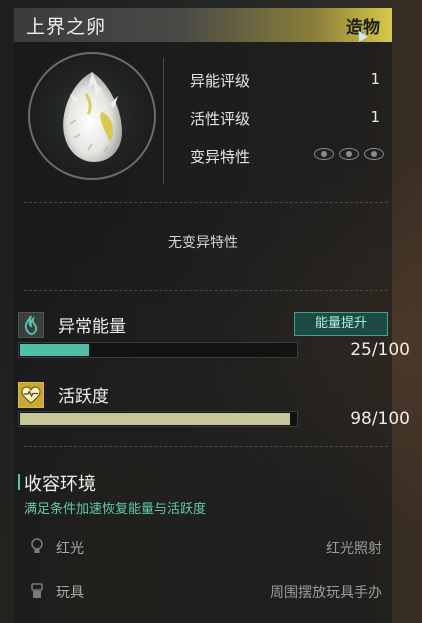 The height and width of the screenshot is (623, 422). I want to click on environment-name: 红光, so click(70, 549).